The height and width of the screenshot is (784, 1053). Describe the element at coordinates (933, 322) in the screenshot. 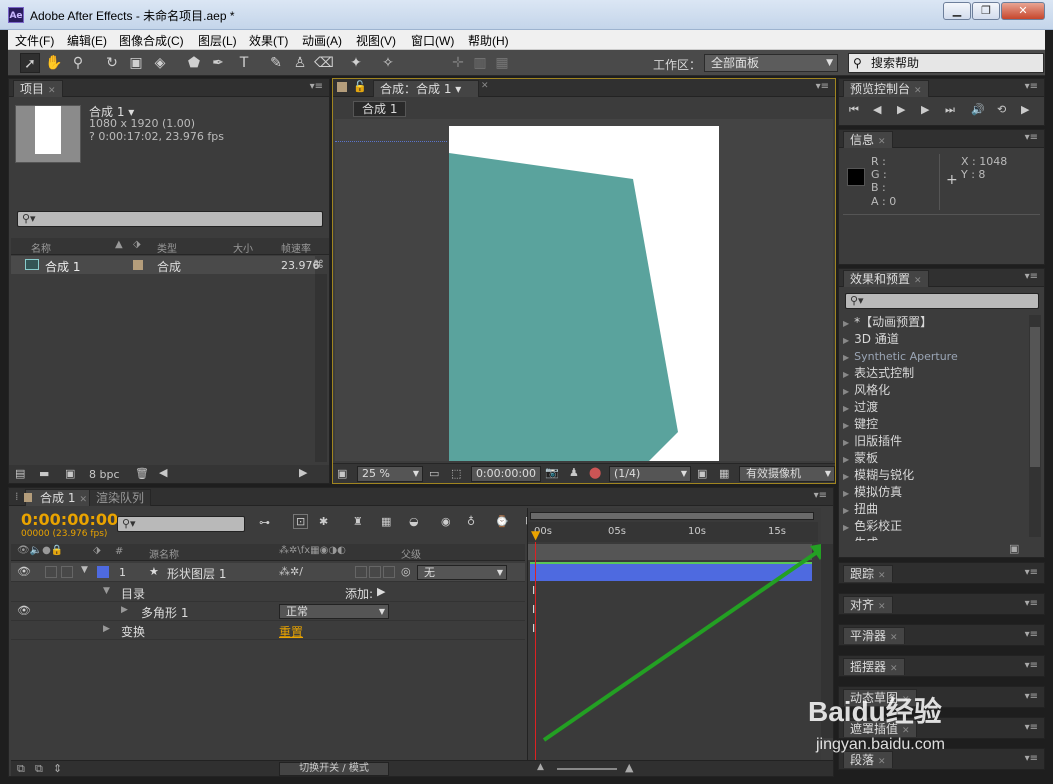

I see `effects-category-item: ▶ *【动画预置】` at that location.